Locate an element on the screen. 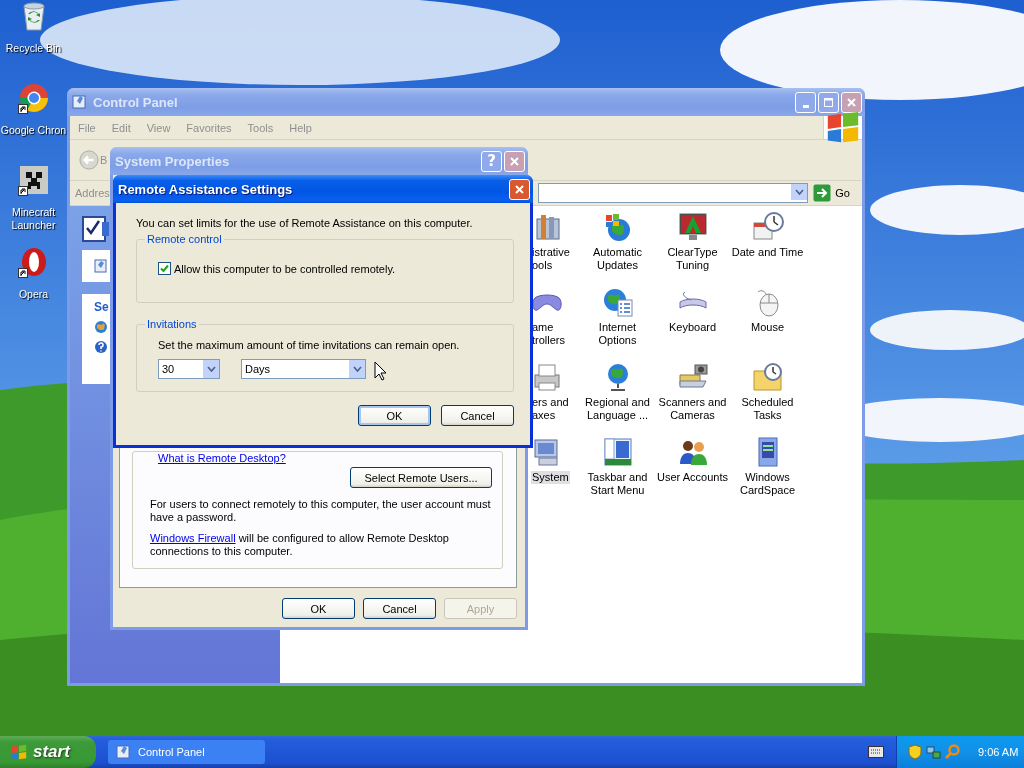 The height and width of the screenshot is (768, 1024). control-panel-item: Scanners and Cameras is located at coordinates (692, 409).